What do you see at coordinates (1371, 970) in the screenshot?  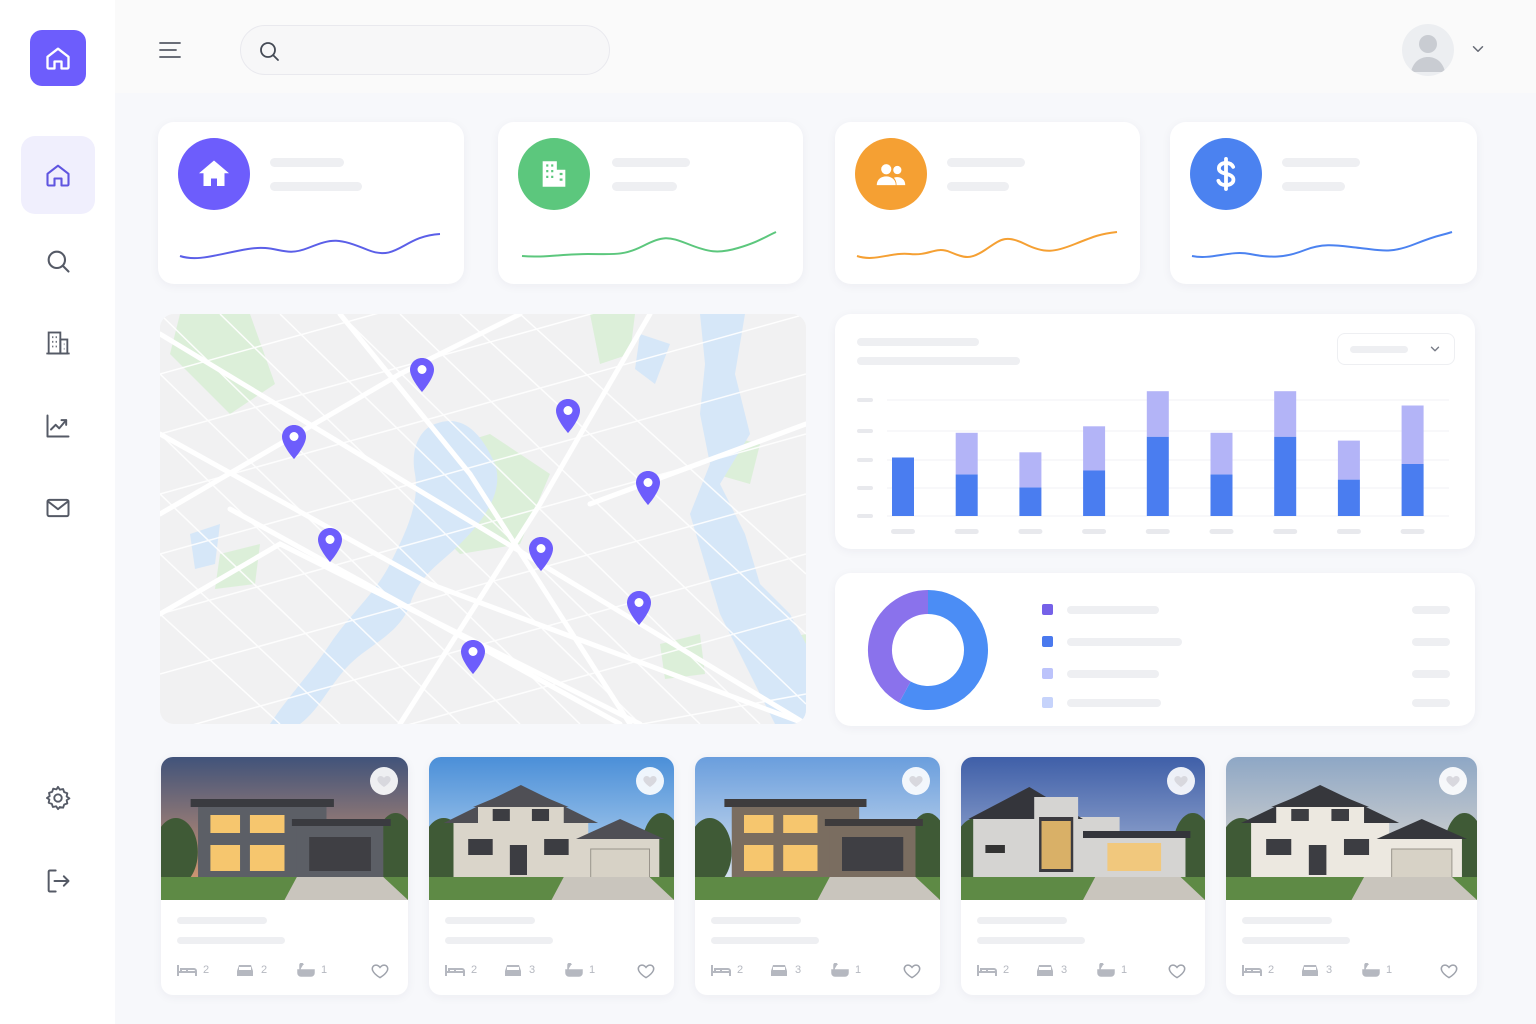 I see `bath-icon` at bounding box center [1371, 970].